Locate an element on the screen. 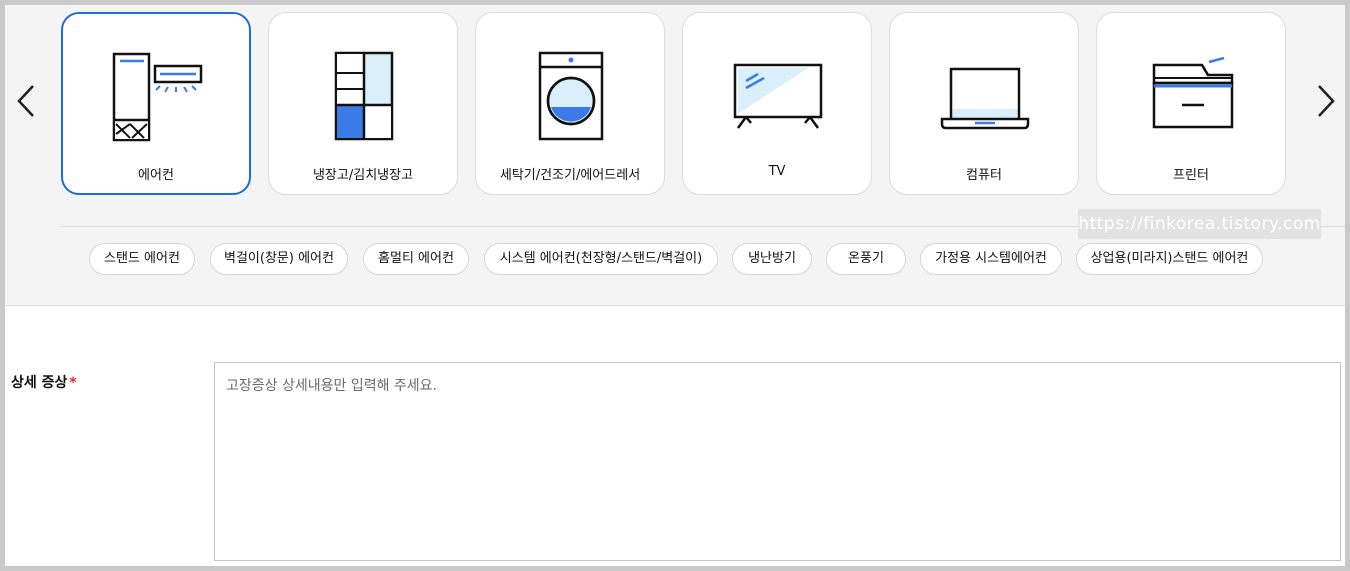 The image size is (1350, 571). category-card-washing-machine: 세탁기/건조기/에어드레서 is located at coordinates (570, 103).